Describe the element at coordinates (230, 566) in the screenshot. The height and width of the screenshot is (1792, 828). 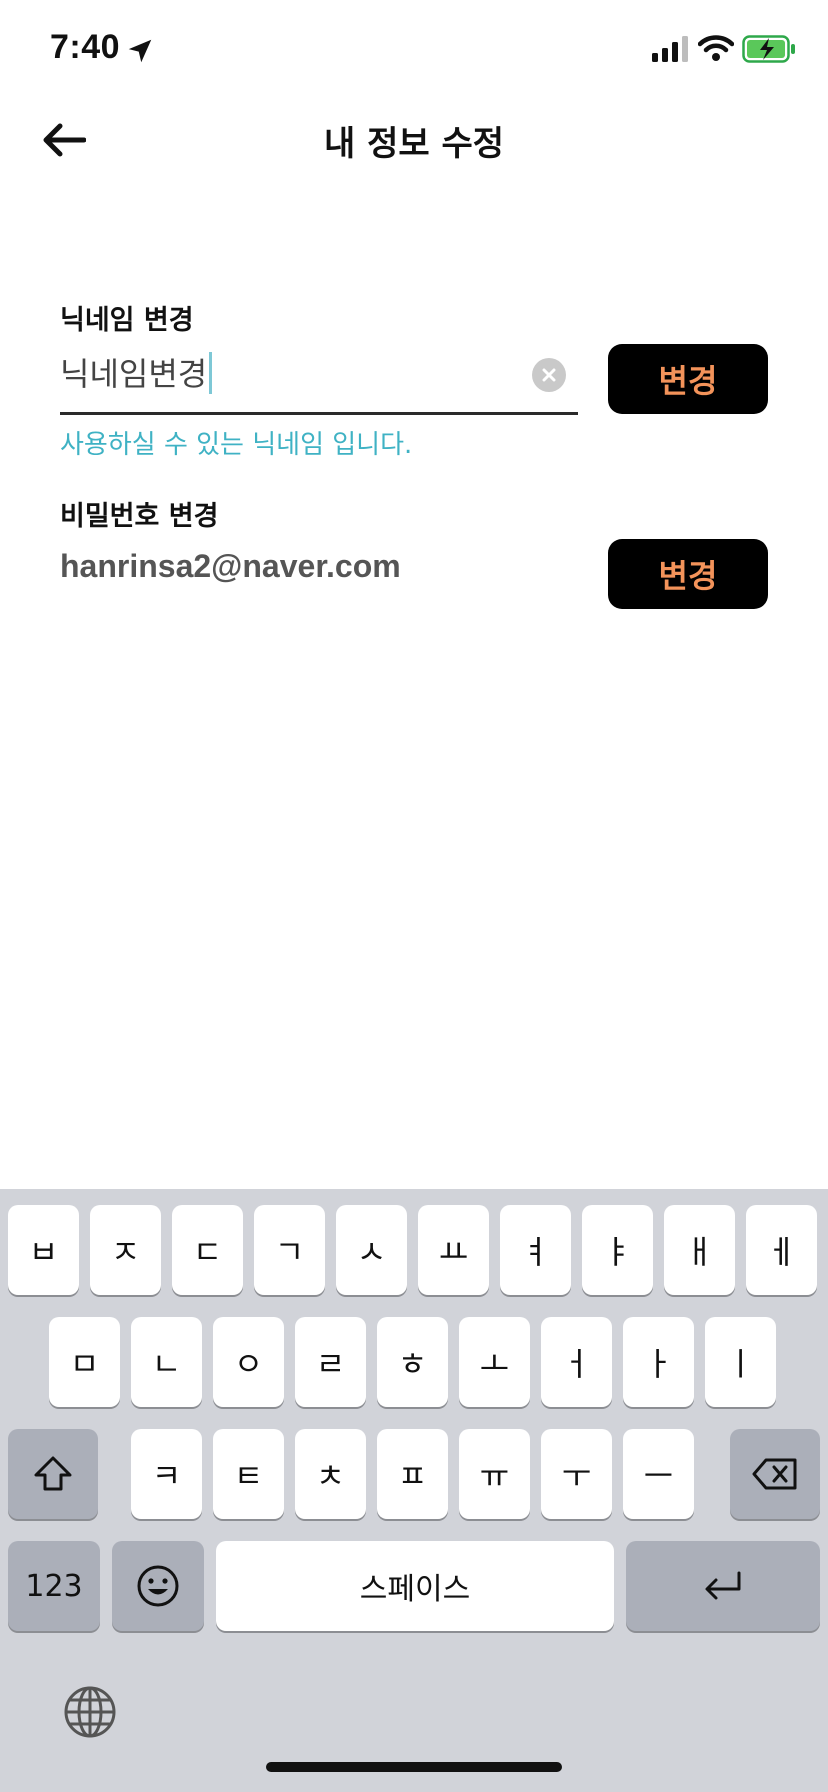
I see `account-email: hanrinsa2@naver.com` at that location.